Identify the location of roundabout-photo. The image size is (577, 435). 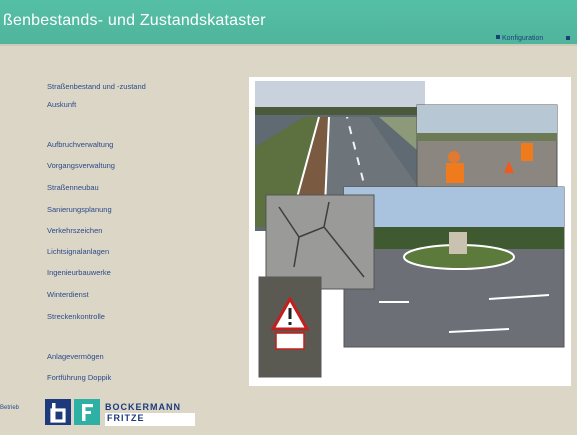
(454, 267).